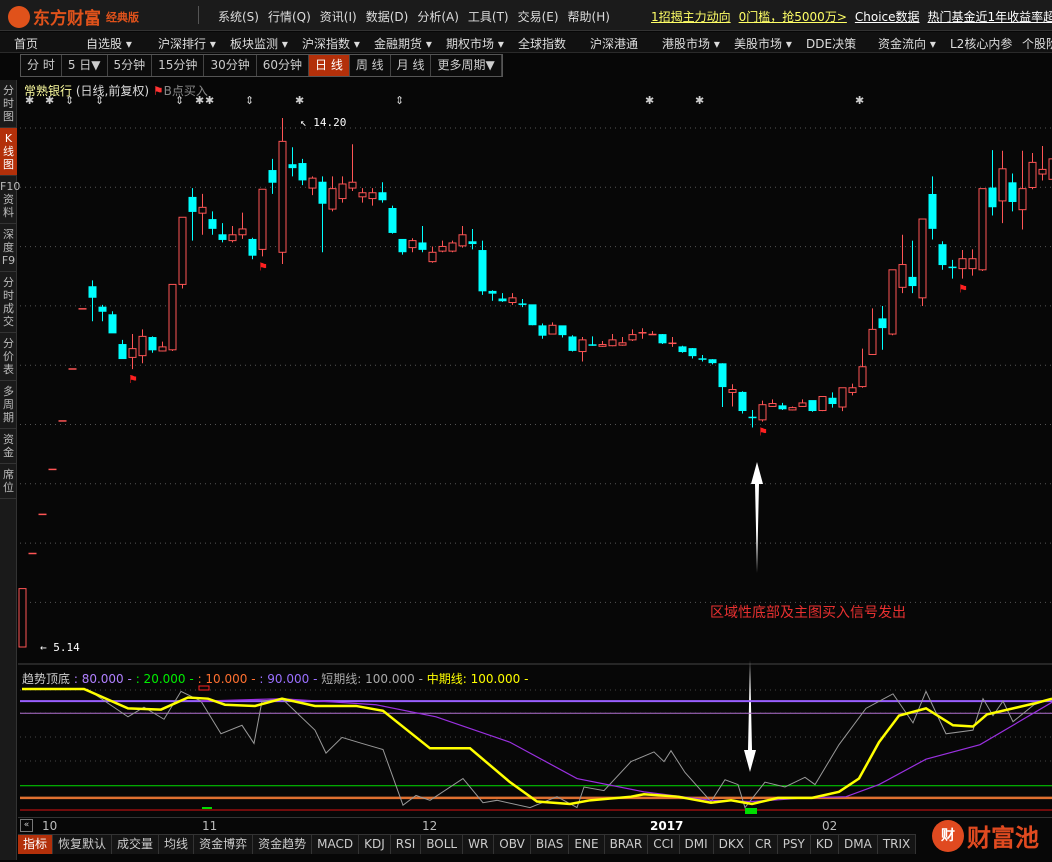 This screenshot has width=1052, height=862. What do you see at coordinates (897, 844) in the screenshot?
I see `indicator-tab: TRIX` at bounding box center [897, 844].